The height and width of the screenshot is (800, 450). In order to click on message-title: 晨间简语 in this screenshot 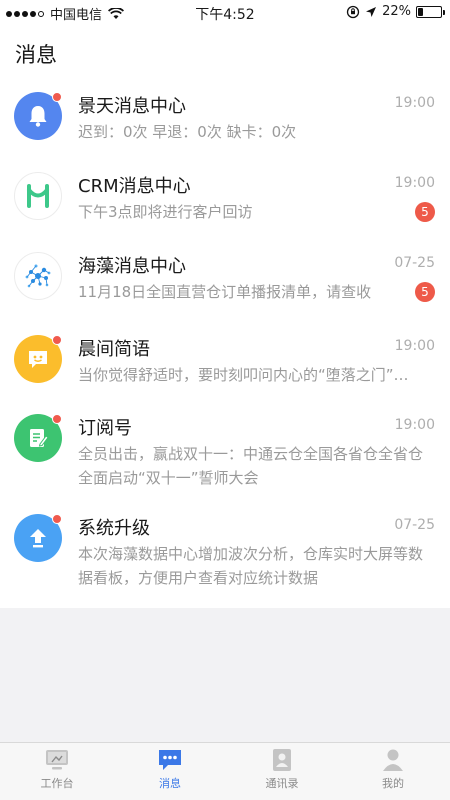, I will do `click(114, 349)`.